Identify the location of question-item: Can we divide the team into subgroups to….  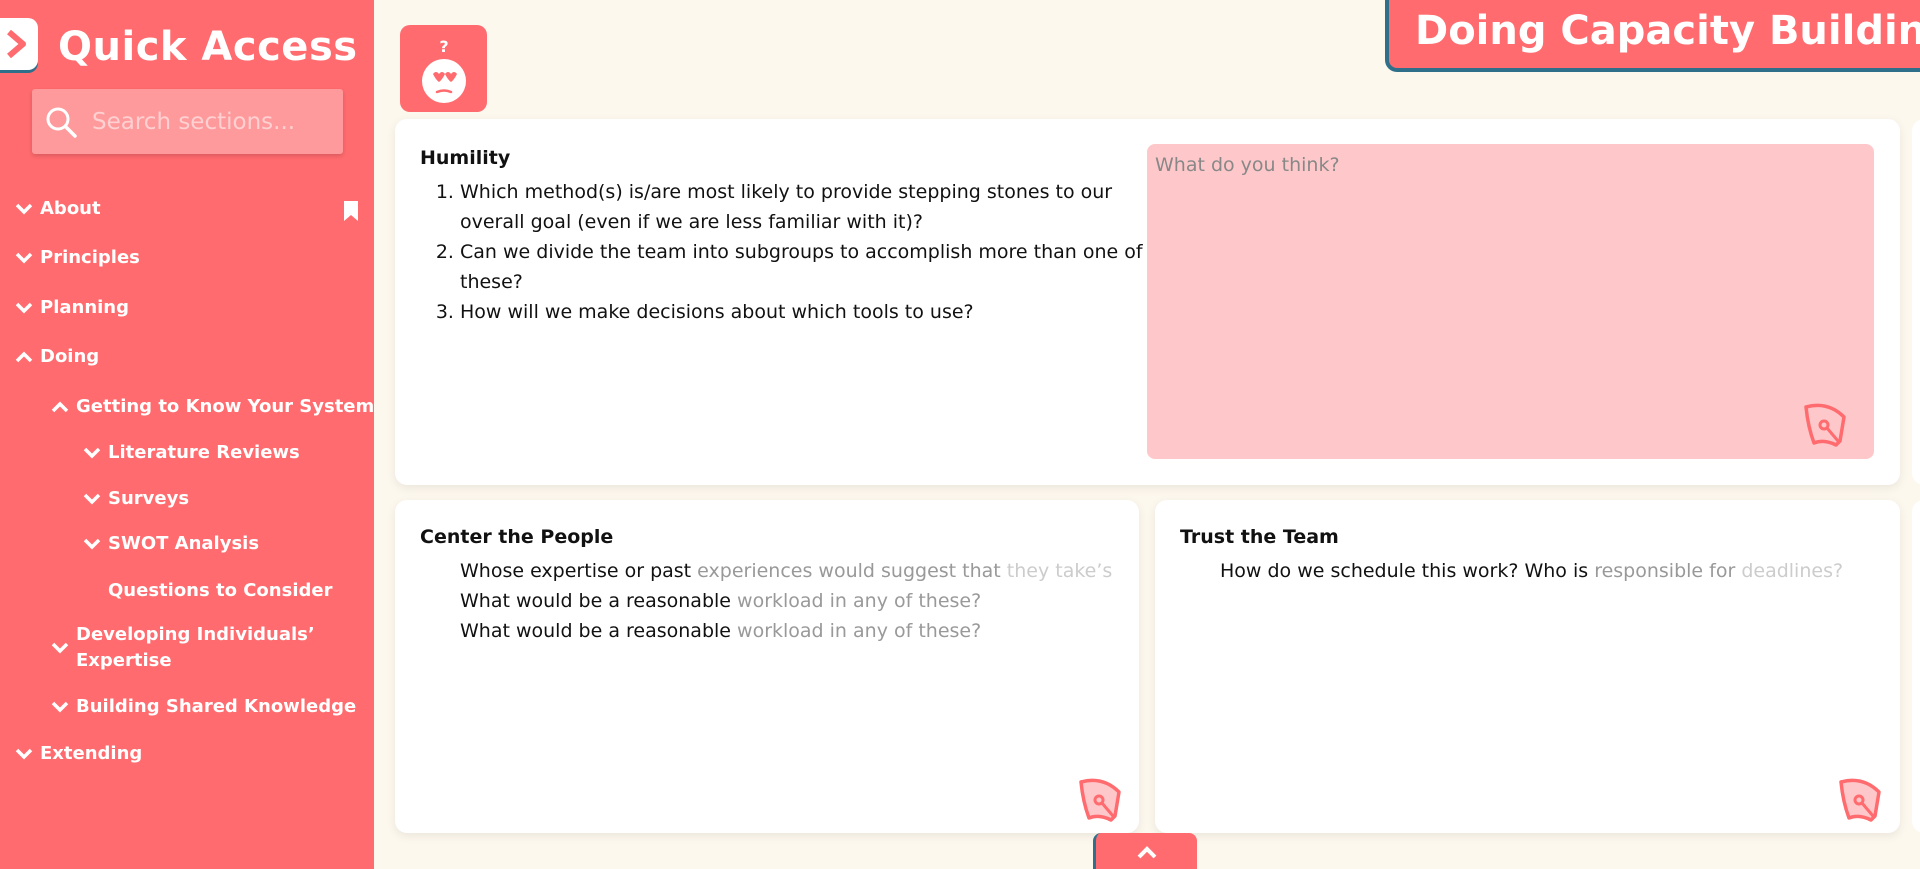
(805, 267).